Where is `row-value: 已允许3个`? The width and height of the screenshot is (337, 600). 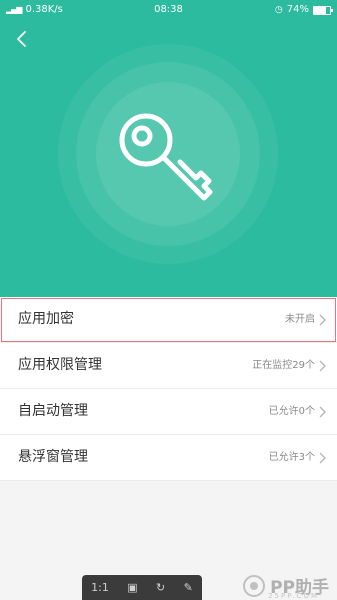
row-value: 已允许3个 is located at coordinates (291, 457).